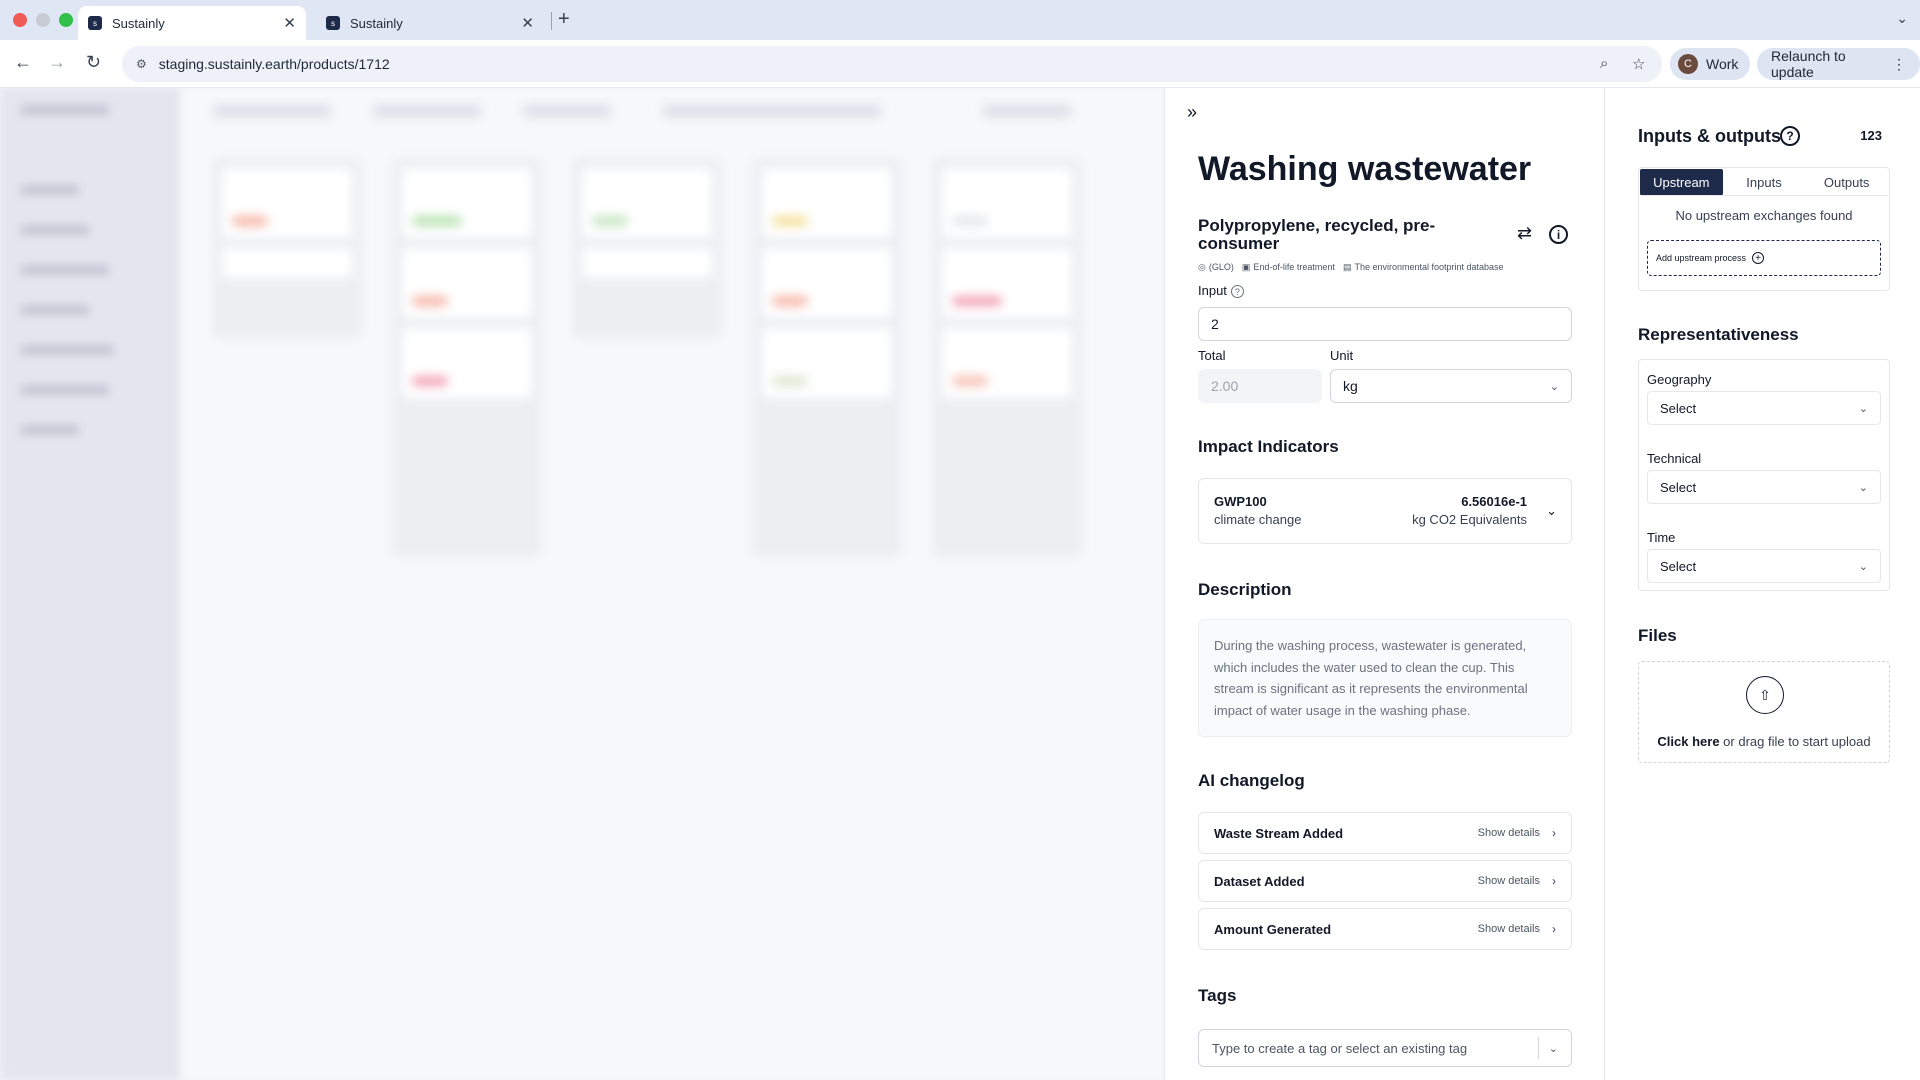 The height and width of the screenshot is (1080, 1920). I want to click on geography-value: Select, so click(1678, 408).